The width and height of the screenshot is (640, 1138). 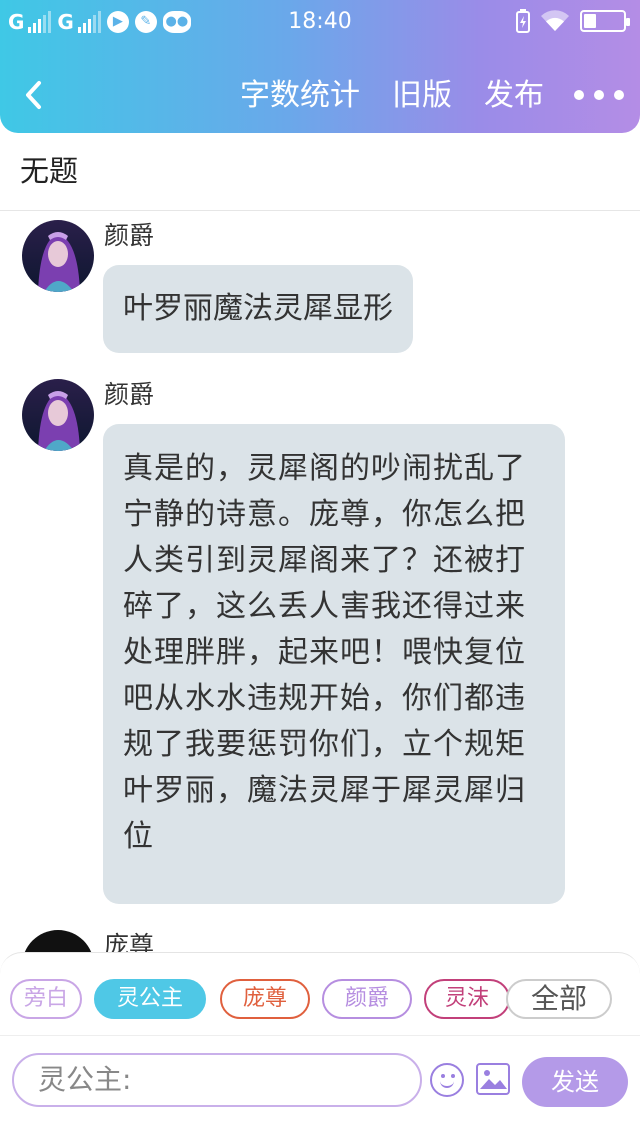 I want to click on nav-bar: 字数统计 旧版 发布, so click(x=320, y=96).